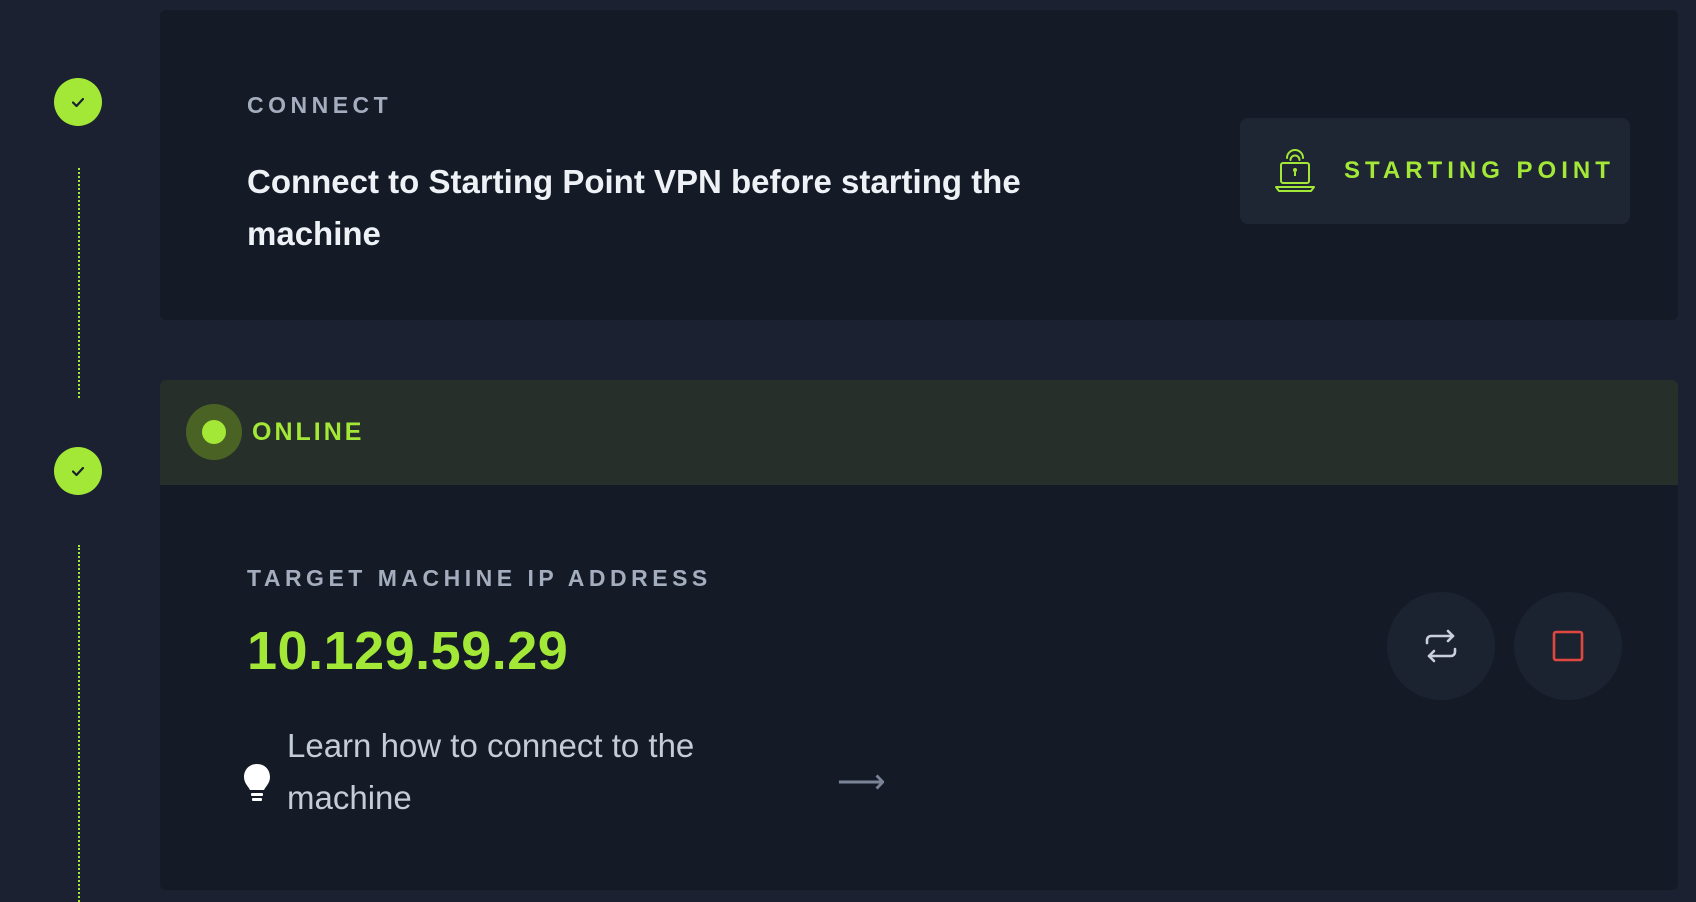 This screenshot has width=1696, height=902. Describe the element at coordinates (320, 105) in the screenshot. I see `connect-heading: CONNECT` at that location.